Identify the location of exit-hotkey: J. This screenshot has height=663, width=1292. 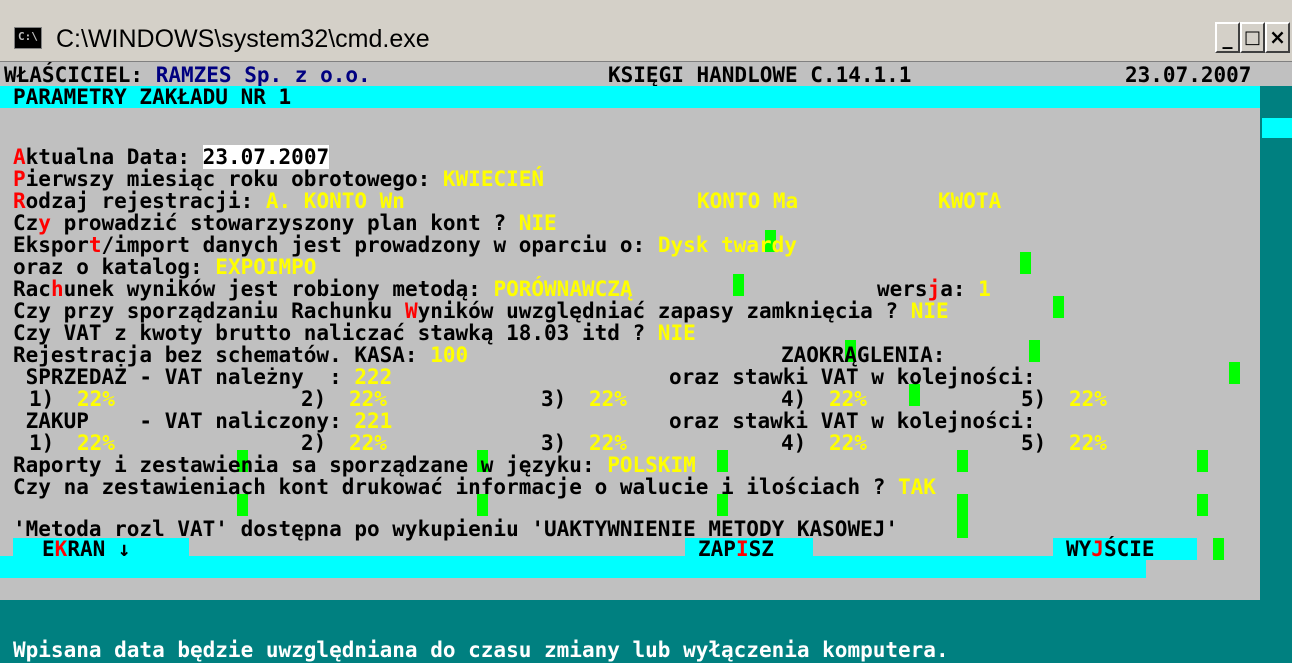
(1097, 549).